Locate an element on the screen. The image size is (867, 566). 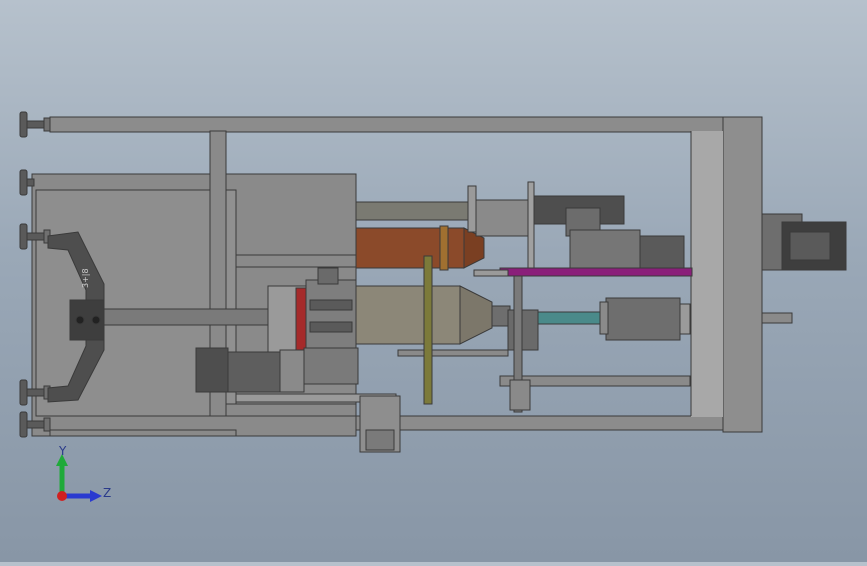
inner-right-post is located at coordinates (706, 274).